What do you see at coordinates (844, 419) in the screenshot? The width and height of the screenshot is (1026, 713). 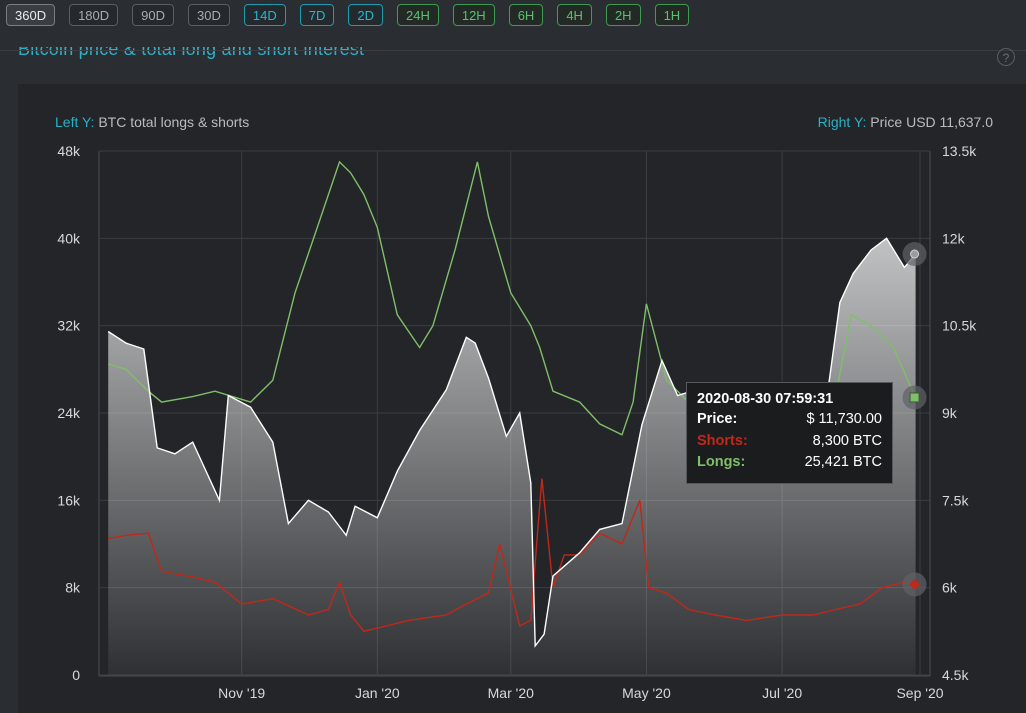 I see `tooltip-price-value: $ 11,730.00` at bounding box center [844, 419].